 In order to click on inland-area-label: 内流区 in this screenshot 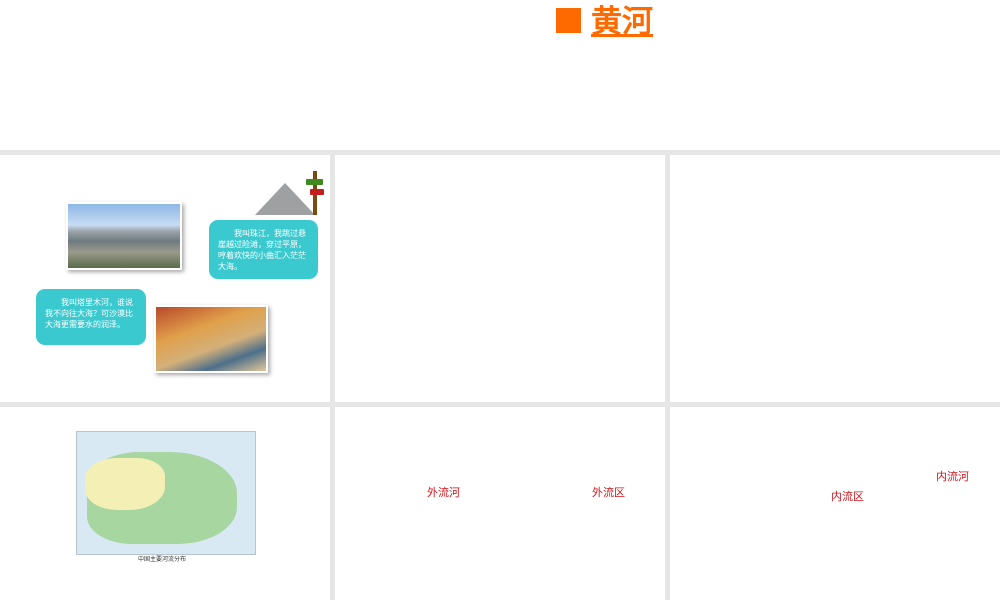, I will do `click(847, 496)`.